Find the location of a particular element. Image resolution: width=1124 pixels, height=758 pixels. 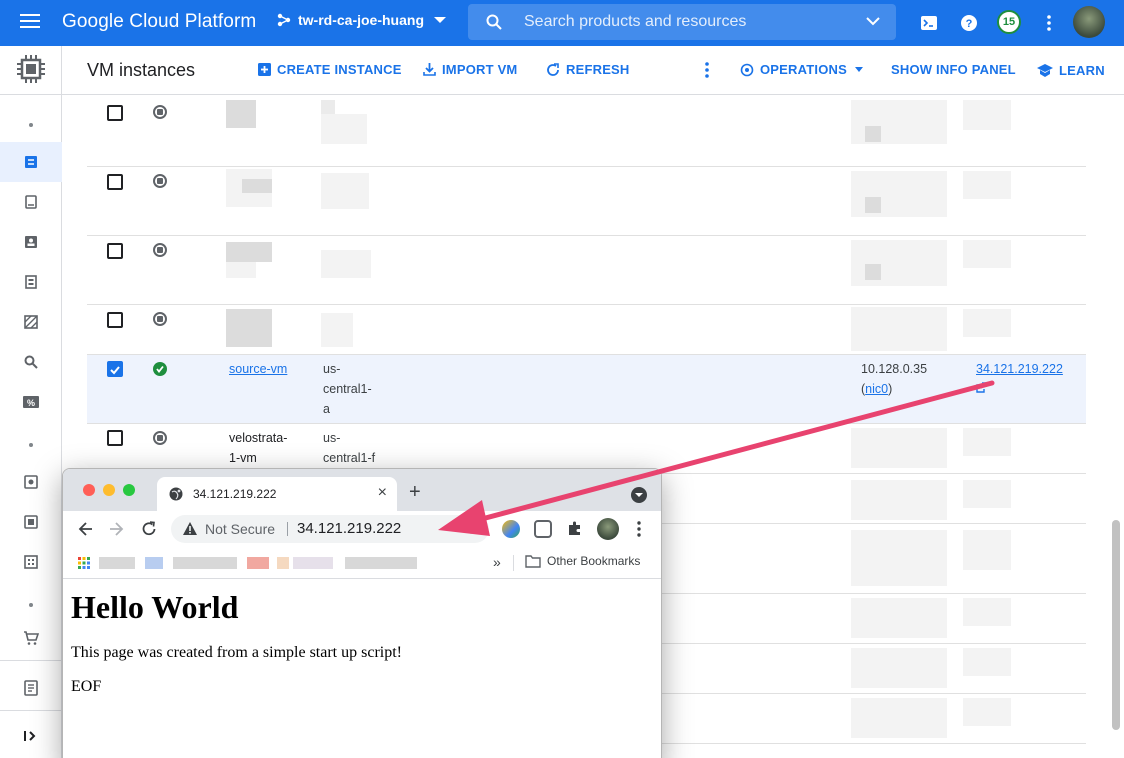

operations-button: OPERATIONS is located at coordinates (801, 69).